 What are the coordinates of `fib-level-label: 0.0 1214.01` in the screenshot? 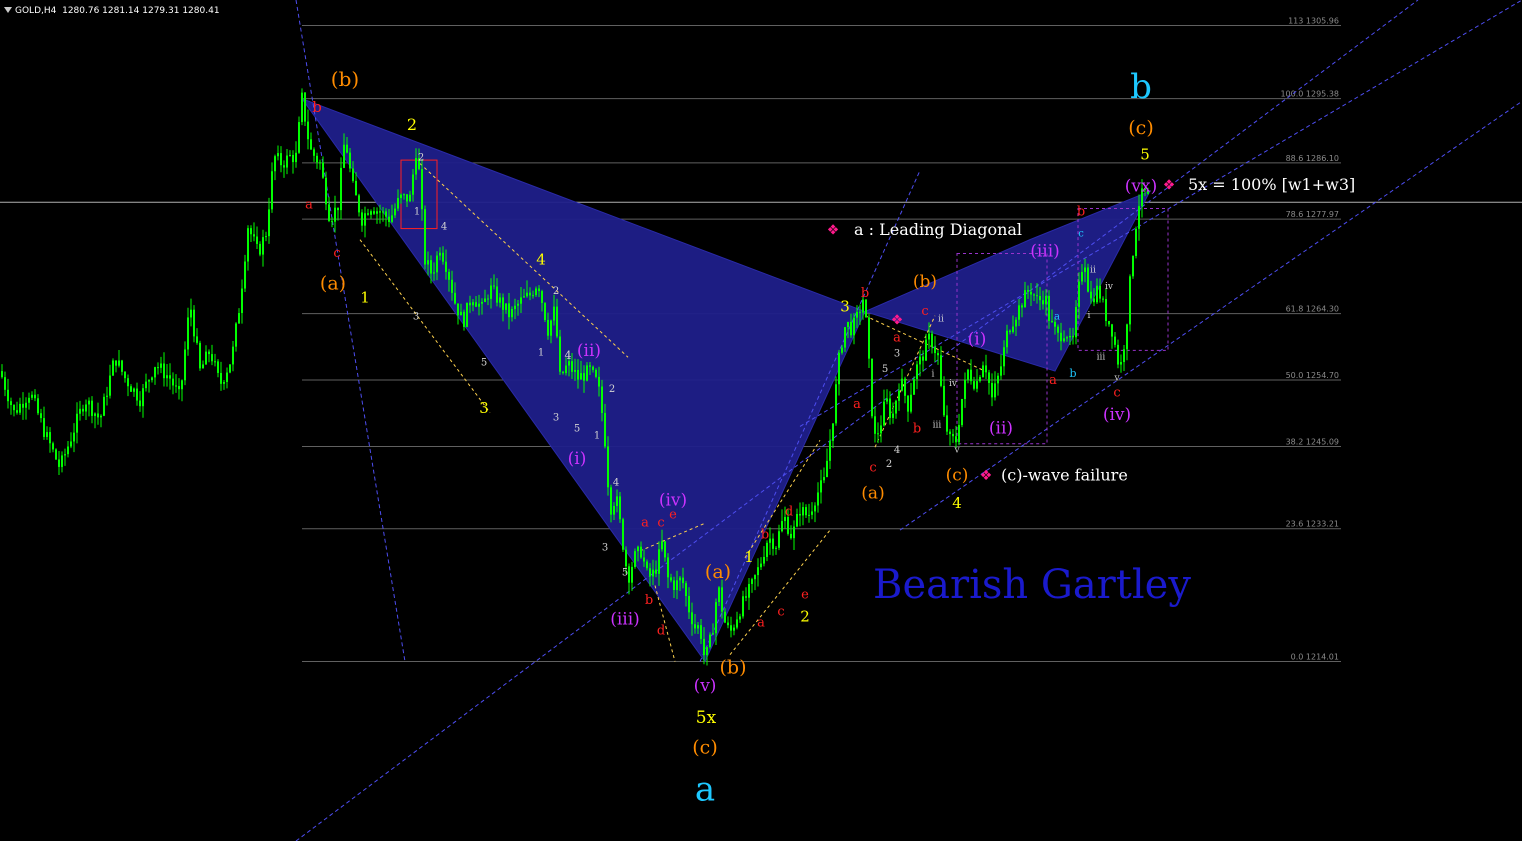 It's located at (1315, 657).